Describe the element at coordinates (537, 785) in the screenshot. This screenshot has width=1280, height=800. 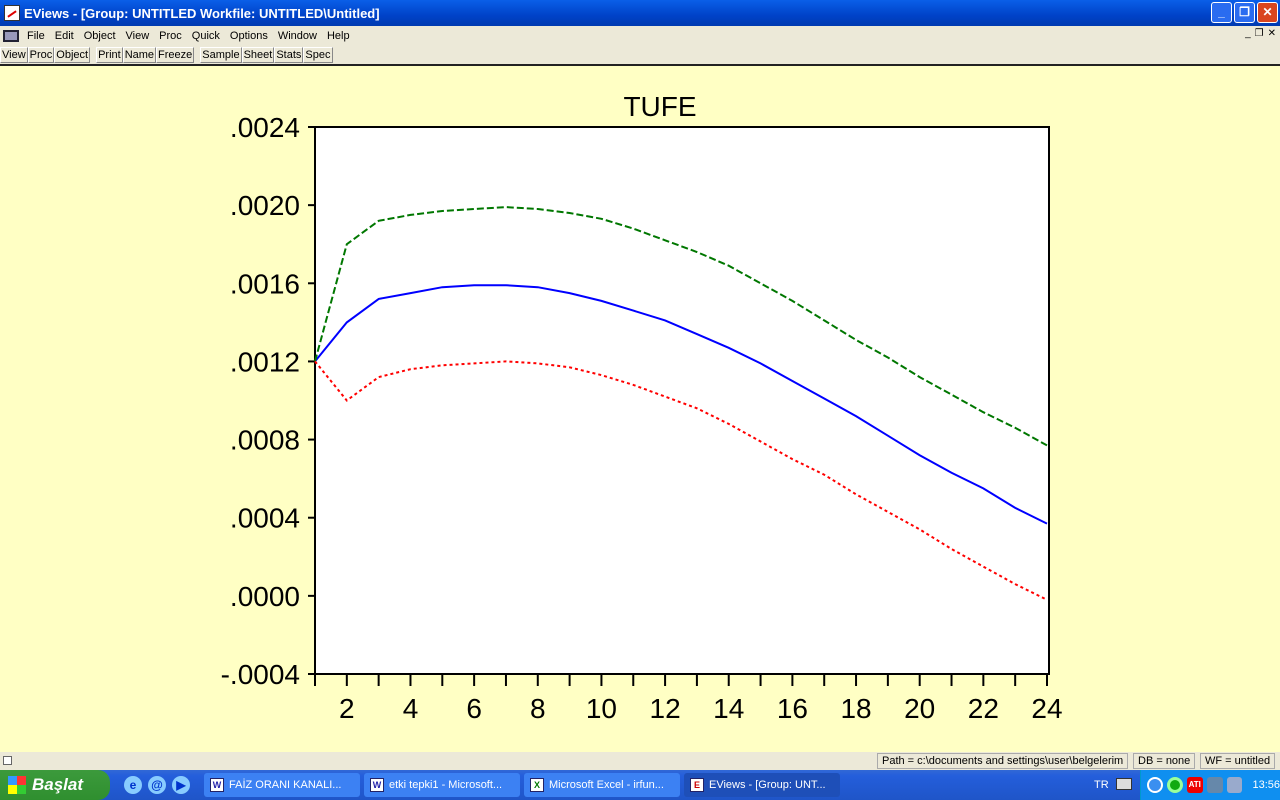
I see `excel-icon: X` at that location.